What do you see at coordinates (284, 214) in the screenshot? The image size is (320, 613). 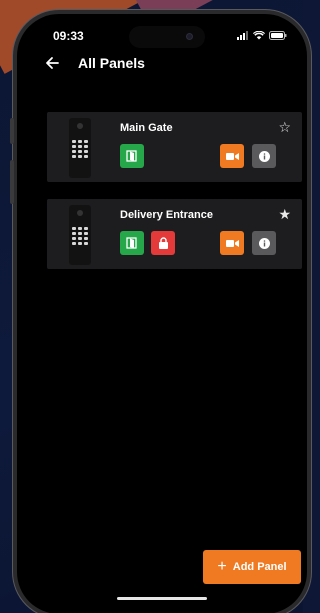 I see `star-filled-icon: ★` at bounding box center [284, 214].